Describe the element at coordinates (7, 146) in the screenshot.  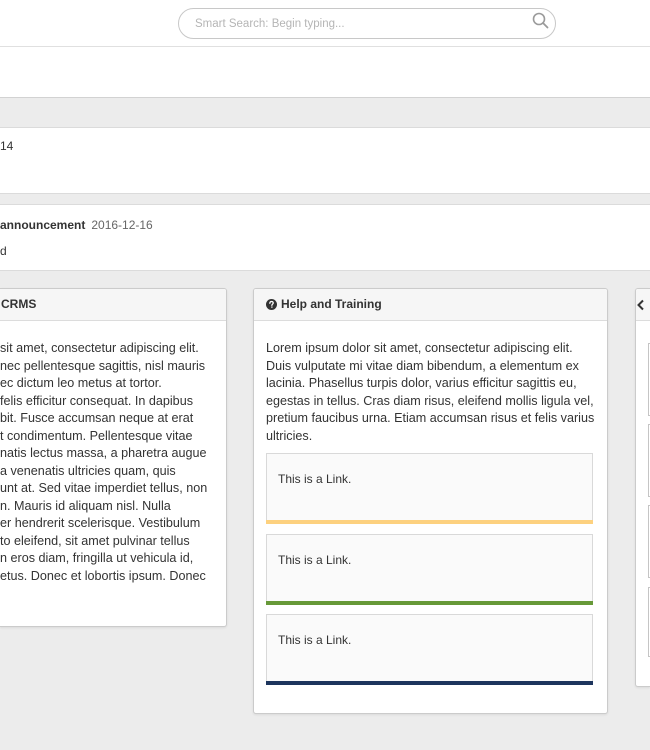
I see `feed-item-text: 14` at that location.